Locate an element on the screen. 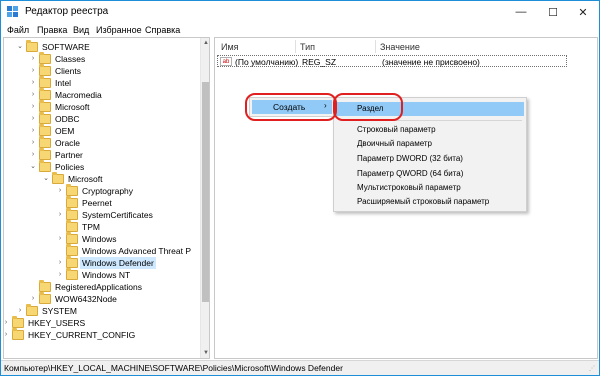 The image size is (600, 376). tree-item: Windows Advanced Threat P is located at coordinates (101, 250).